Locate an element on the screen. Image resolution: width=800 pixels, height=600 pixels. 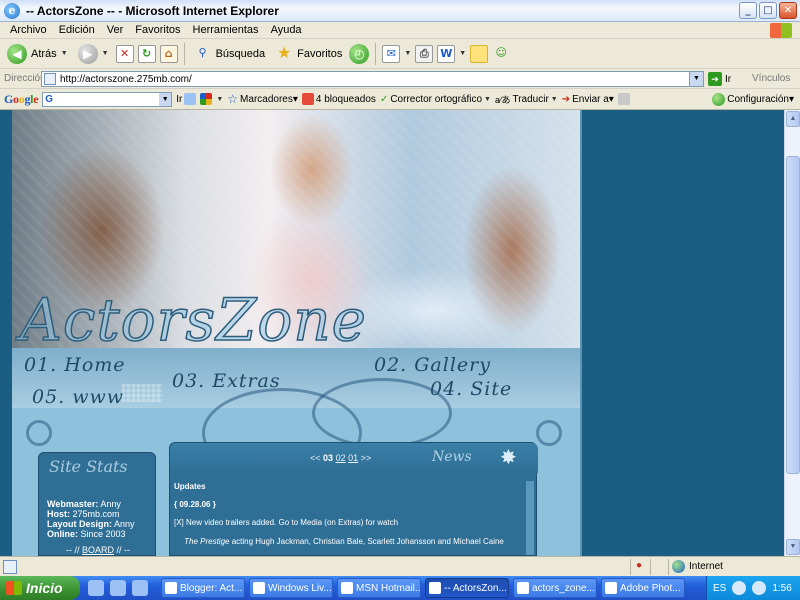
back-arrow-icon: ◀ is located at coordinates (17, 53).